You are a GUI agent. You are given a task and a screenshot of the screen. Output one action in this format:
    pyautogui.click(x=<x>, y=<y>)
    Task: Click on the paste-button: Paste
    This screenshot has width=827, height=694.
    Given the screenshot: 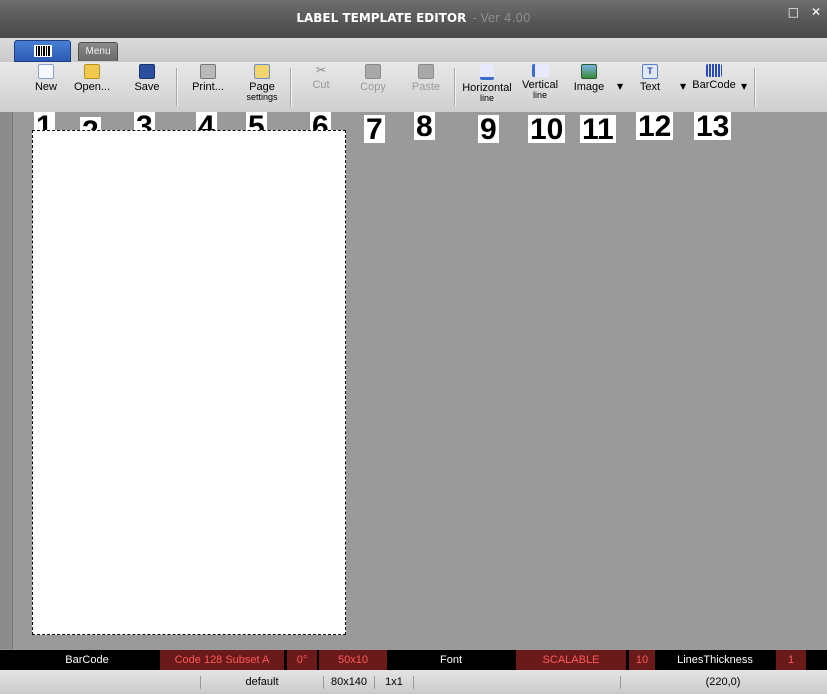 What is the action you would take?
    pyautogui.click(x=426, y=78)
    